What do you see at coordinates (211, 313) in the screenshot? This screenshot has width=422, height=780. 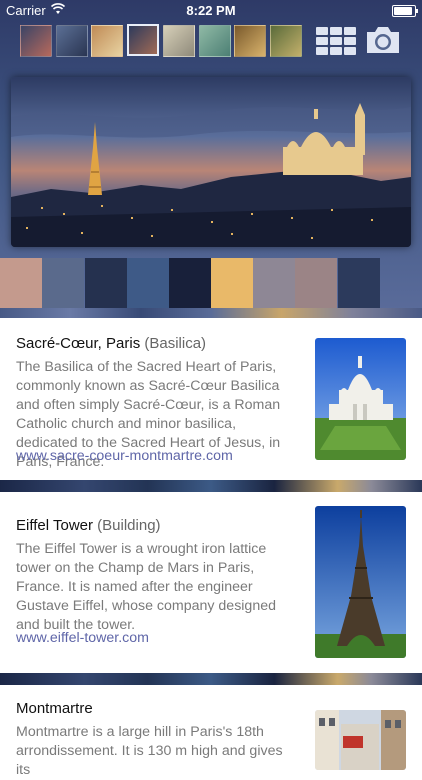 I see `gradient-divider` at bounding box center [211, 313].